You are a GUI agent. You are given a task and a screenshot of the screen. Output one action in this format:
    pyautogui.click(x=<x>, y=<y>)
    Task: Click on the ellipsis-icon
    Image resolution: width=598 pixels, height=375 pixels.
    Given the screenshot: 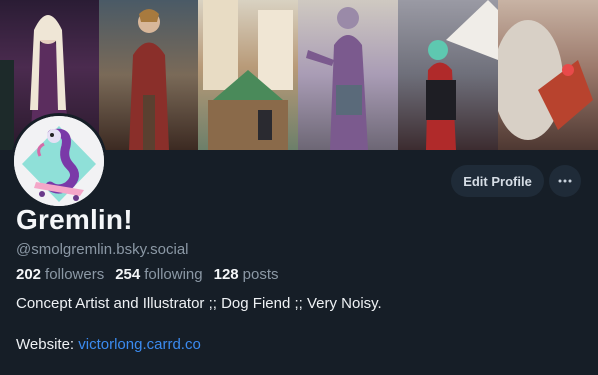 What is the action you would take?
    pyautogui.click(x=565, y=181)
    